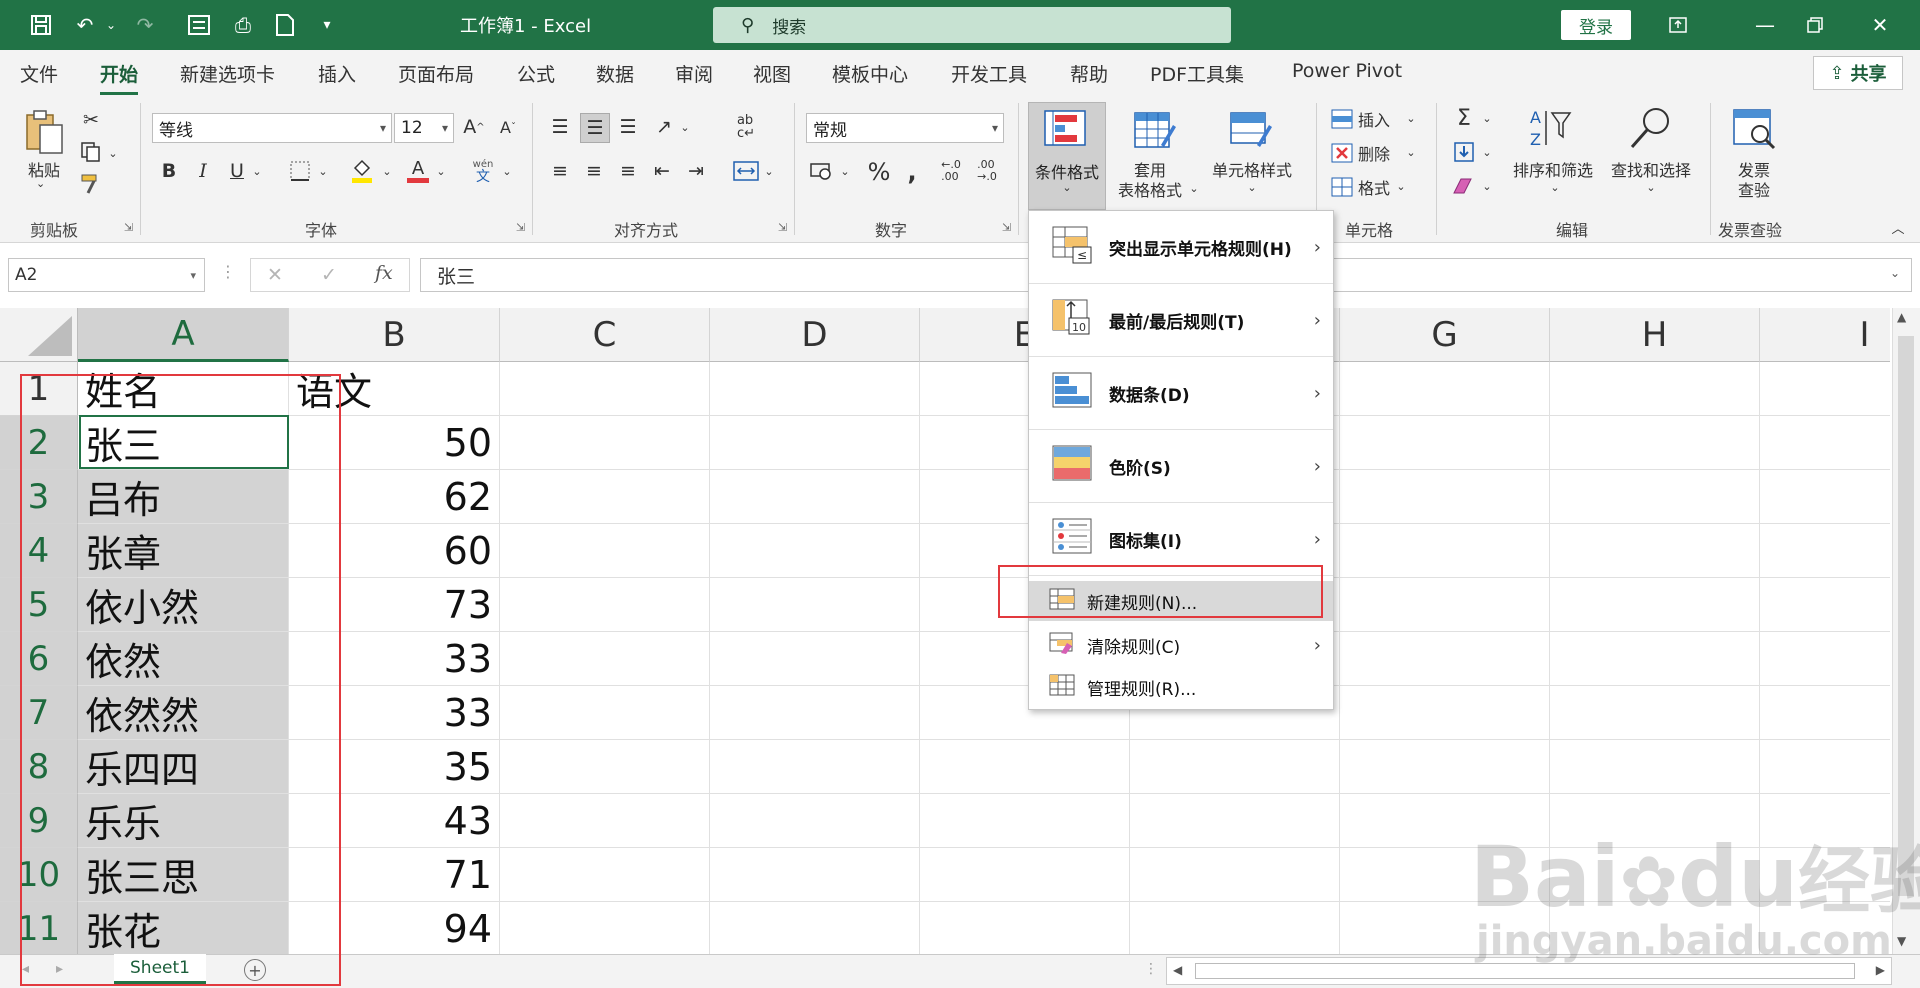 The width and height of the screenshot is (1920, 988). I want to click on font-color-dropdown-icon: ⌄, so click(441, 171).